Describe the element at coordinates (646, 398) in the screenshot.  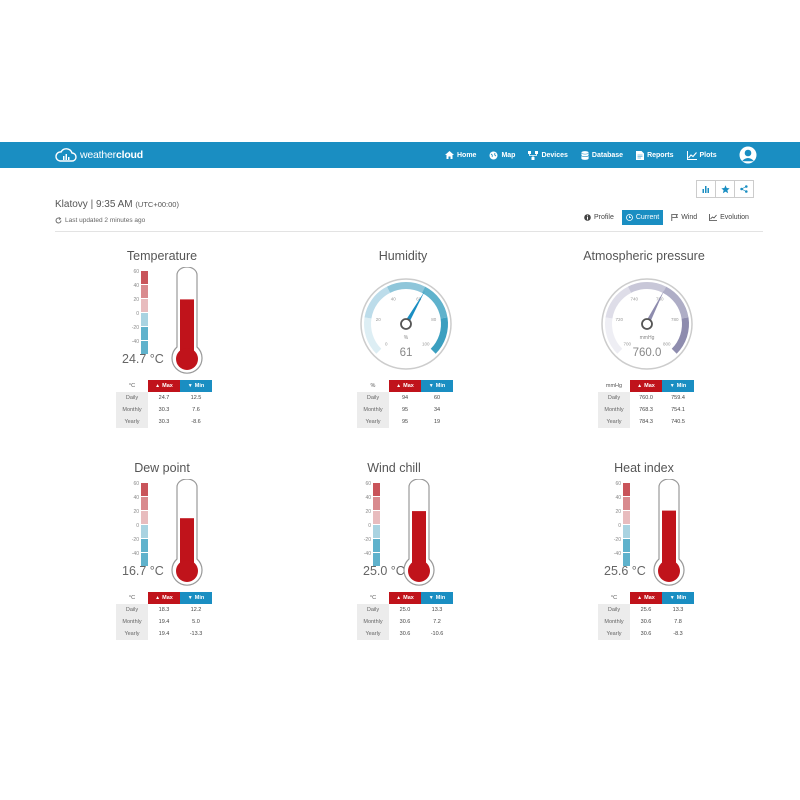
I see `max-value: 760.0` at that location.